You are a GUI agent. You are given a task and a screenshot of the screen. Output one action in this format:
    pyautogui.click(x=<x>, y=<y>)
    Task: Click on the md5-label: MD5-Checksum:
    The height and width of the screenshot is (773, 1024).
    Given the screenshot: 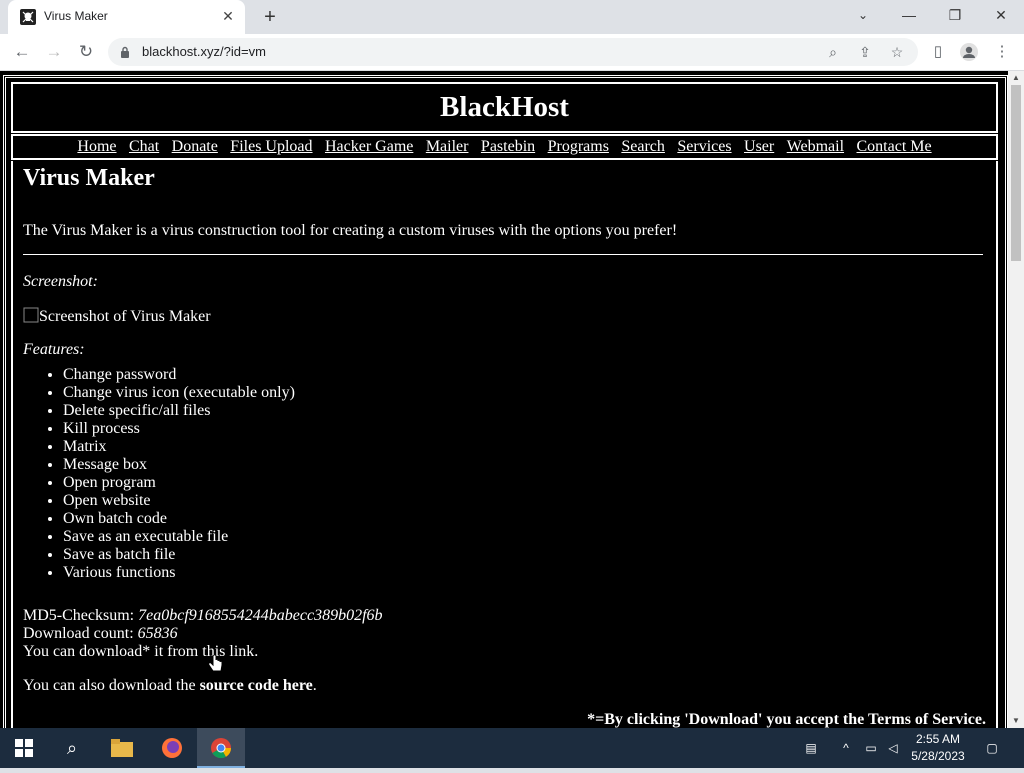 What is the action you would take?
    pyautogui.click(x=81, y=615)
    